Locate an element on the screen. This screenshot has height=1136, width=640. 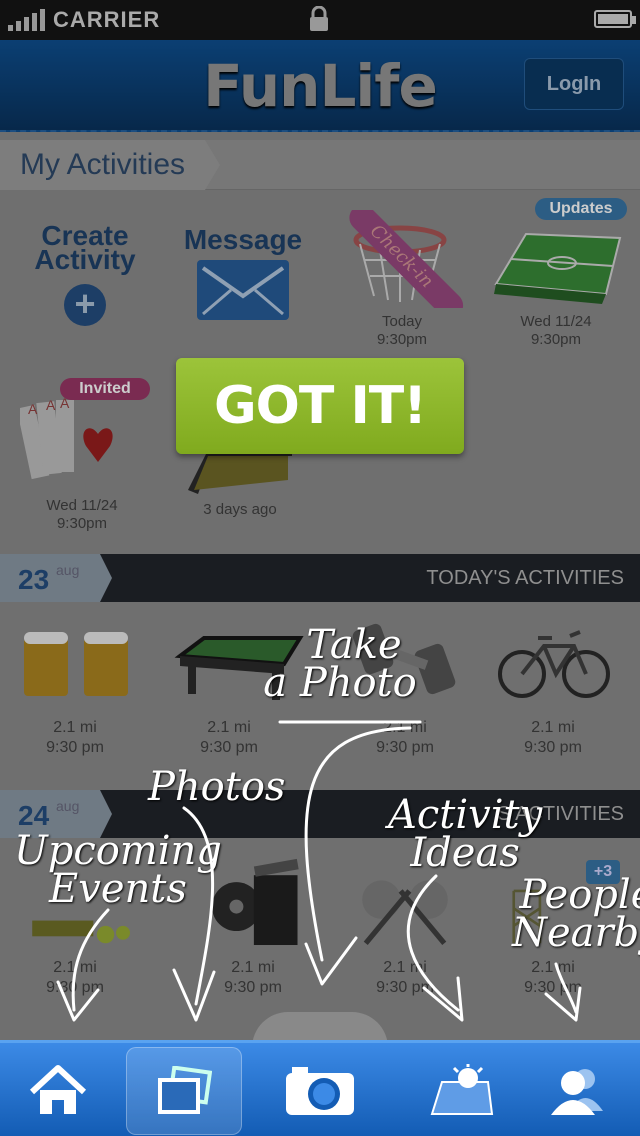
updates-badge: Updates is located at coordinates (581, 209).